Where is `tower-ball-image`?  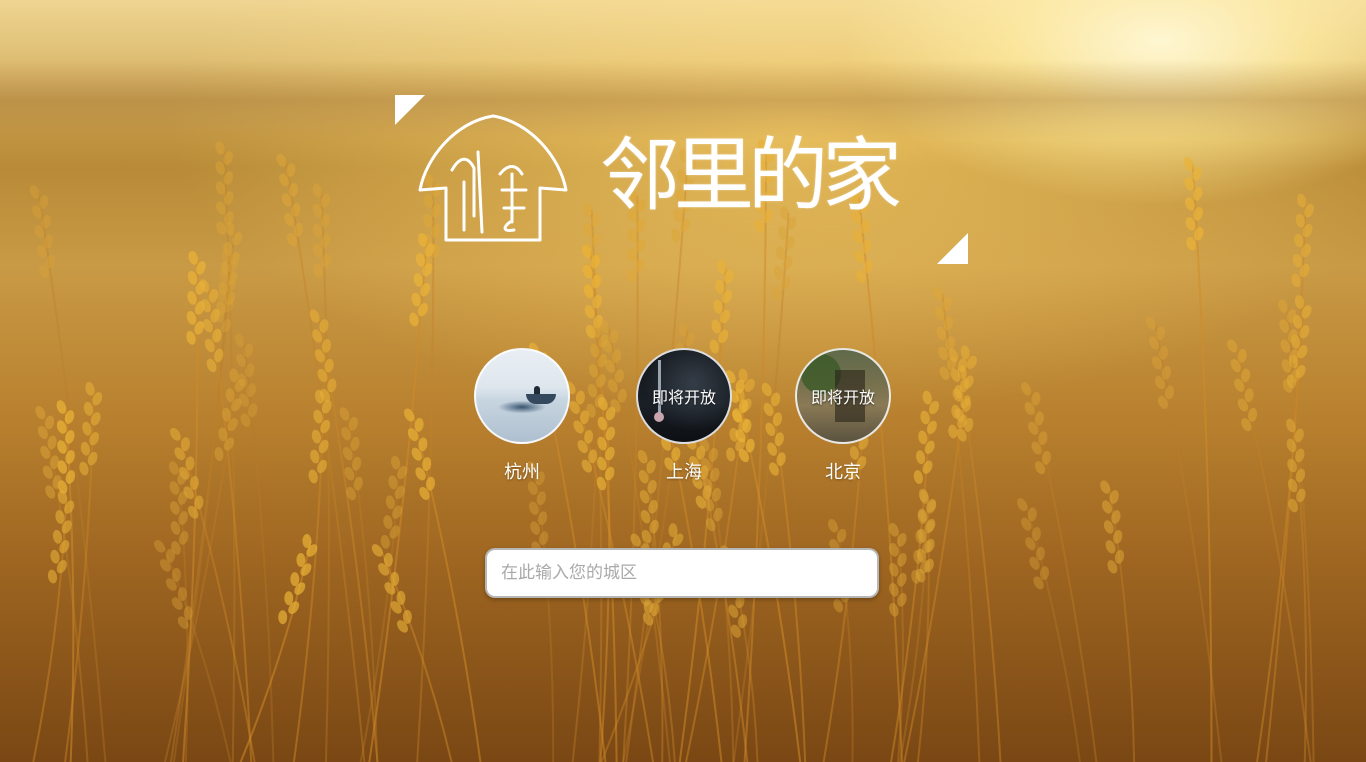 tower-ball-image is located at coordinates (659, 417).